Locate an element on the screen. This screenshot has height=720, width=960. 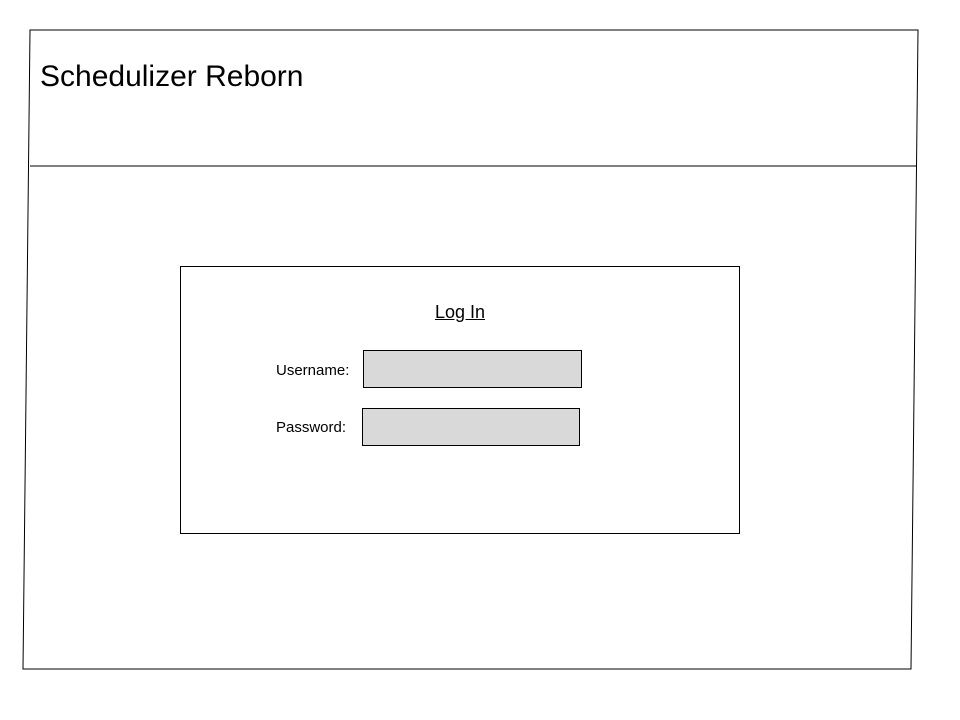
app-title: Schedulizer Reborn is located at coordinates (172, 76).